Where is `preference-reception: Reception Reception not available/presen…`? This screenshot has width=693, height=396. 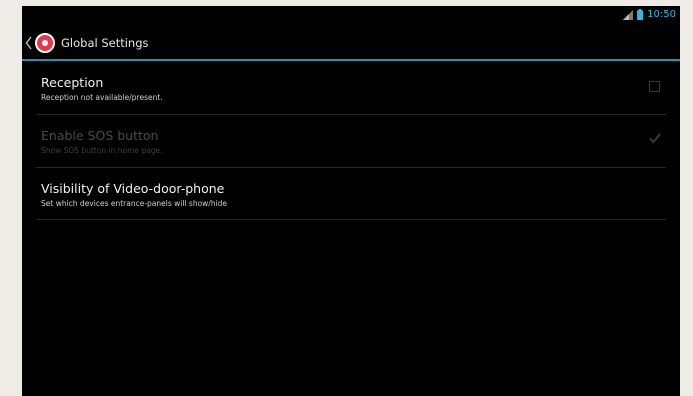
preference-reception: Reception Reception not available/presen… is located at coordinates (351, 87).